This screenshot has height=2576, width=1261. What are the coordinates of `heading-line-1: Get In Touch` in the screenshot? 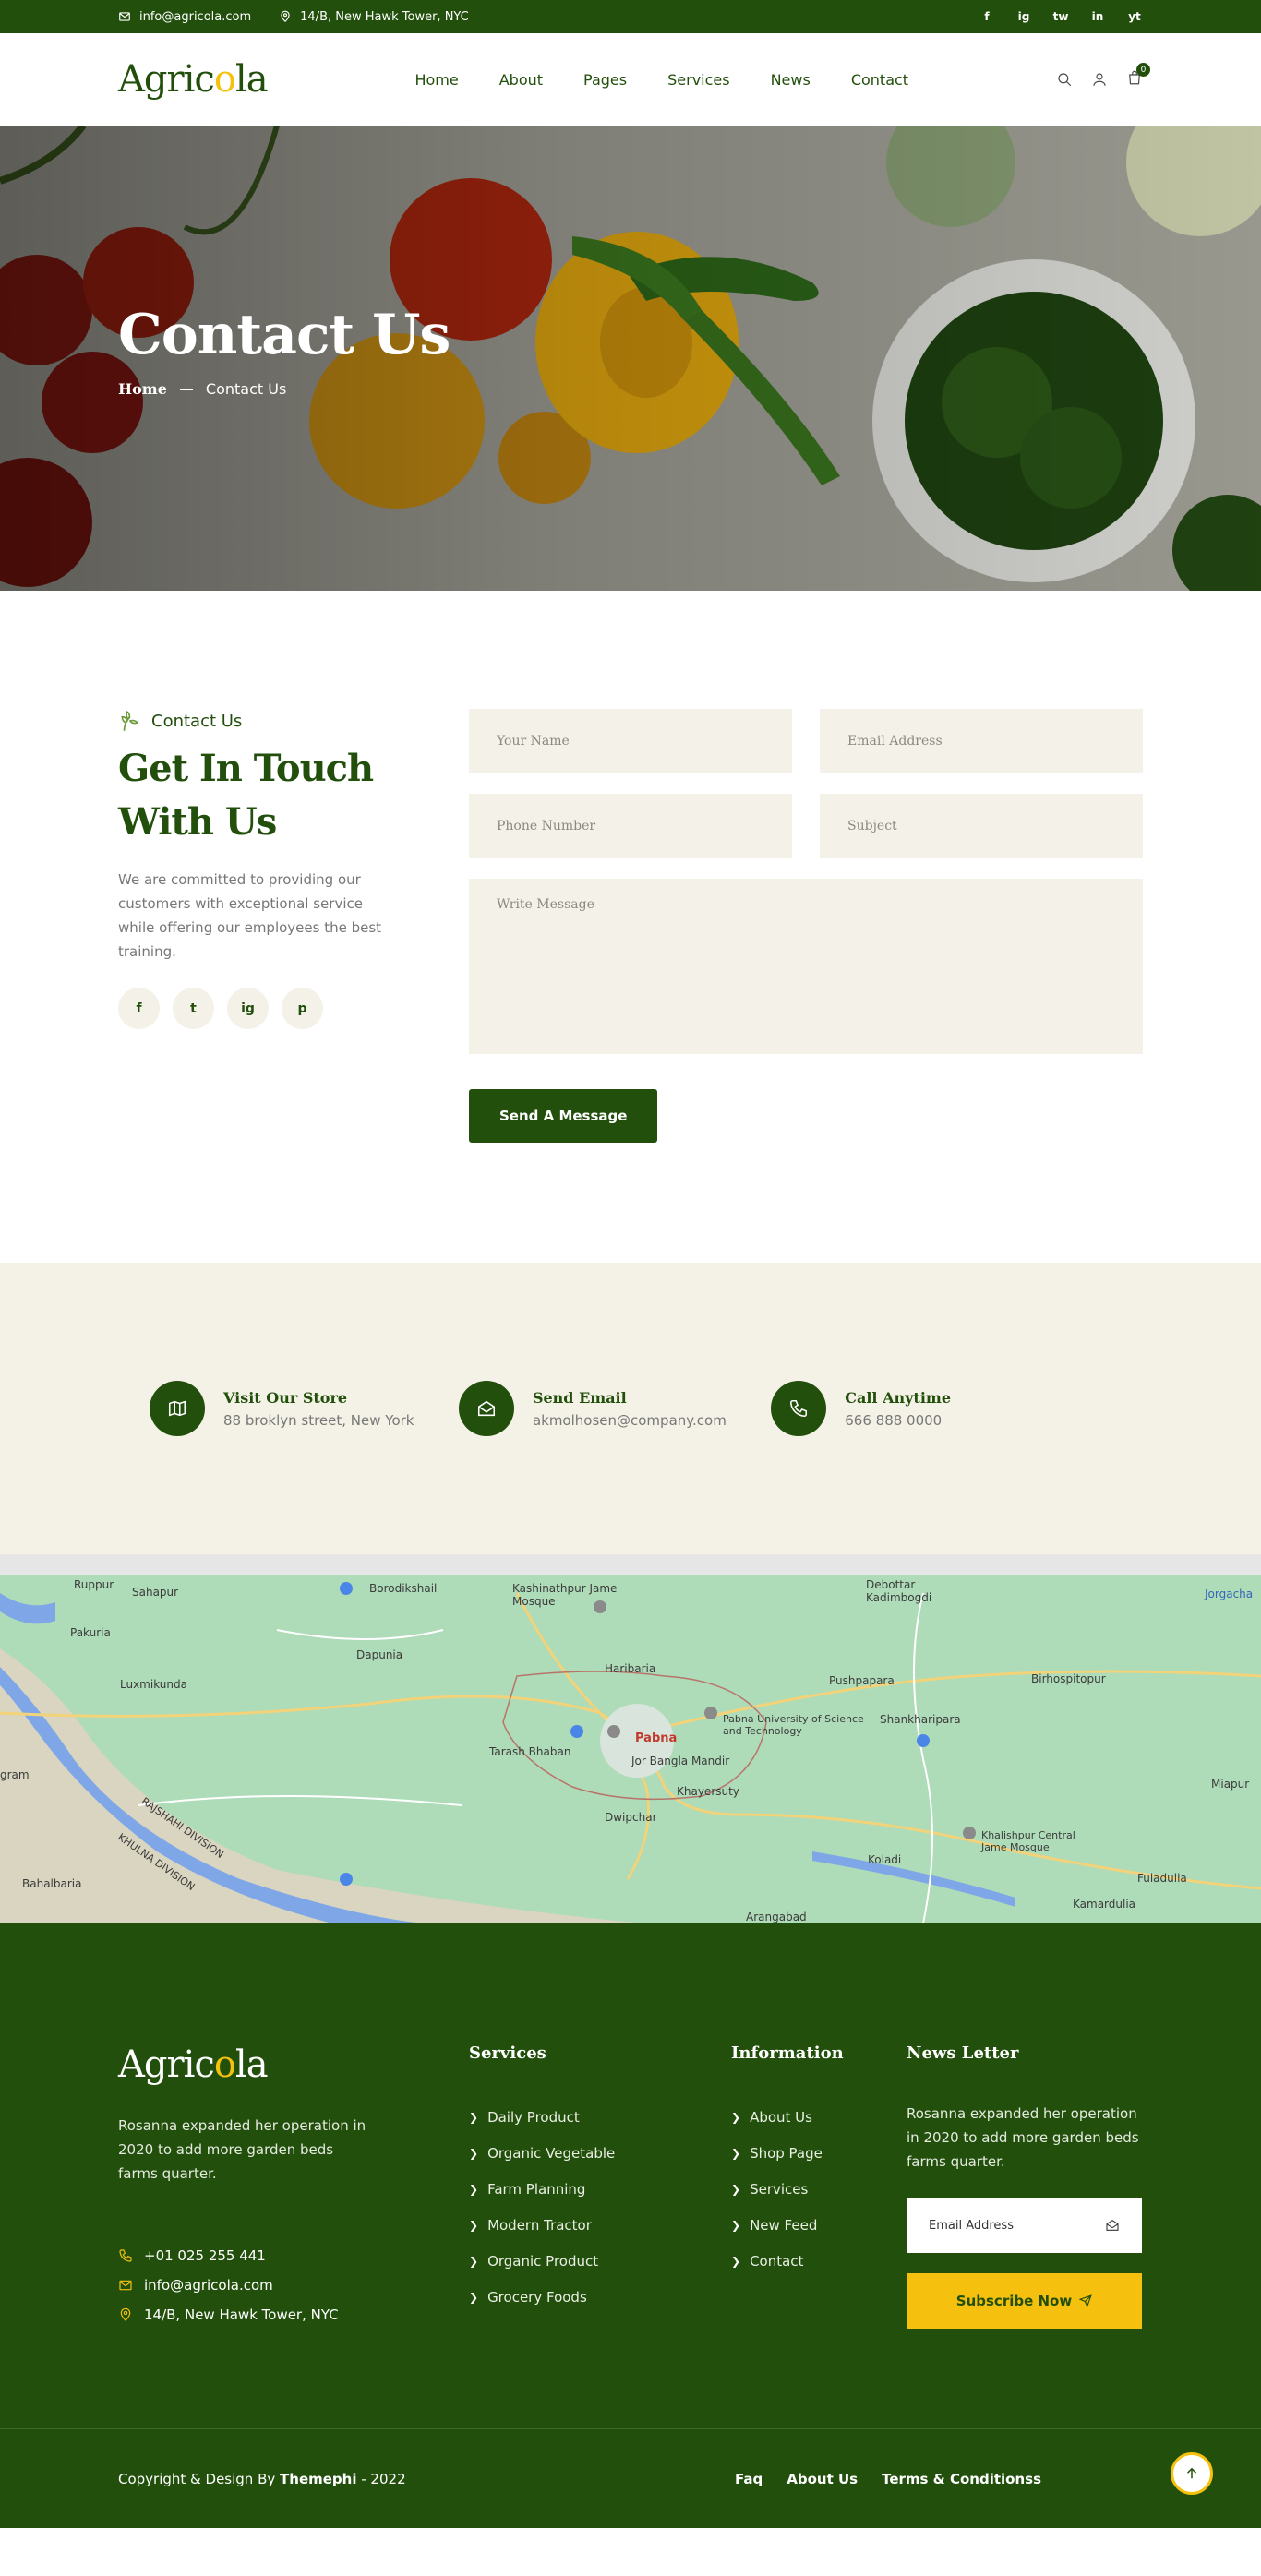 It's located at (246, 769).